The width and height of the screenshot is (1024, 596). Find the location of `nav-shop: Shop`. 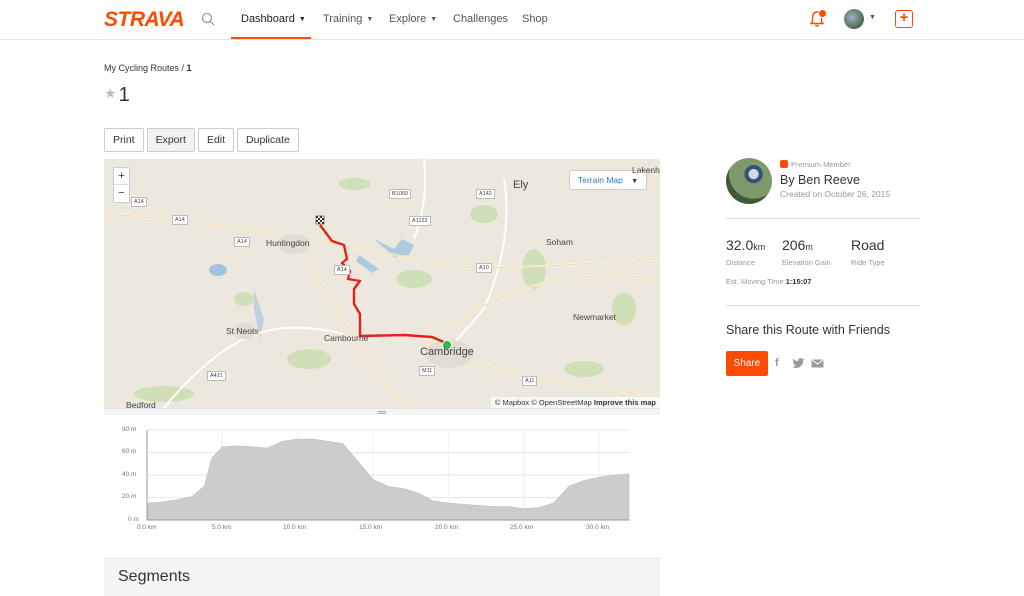

nav-shop: Shop is located at coordinates (535, 19).